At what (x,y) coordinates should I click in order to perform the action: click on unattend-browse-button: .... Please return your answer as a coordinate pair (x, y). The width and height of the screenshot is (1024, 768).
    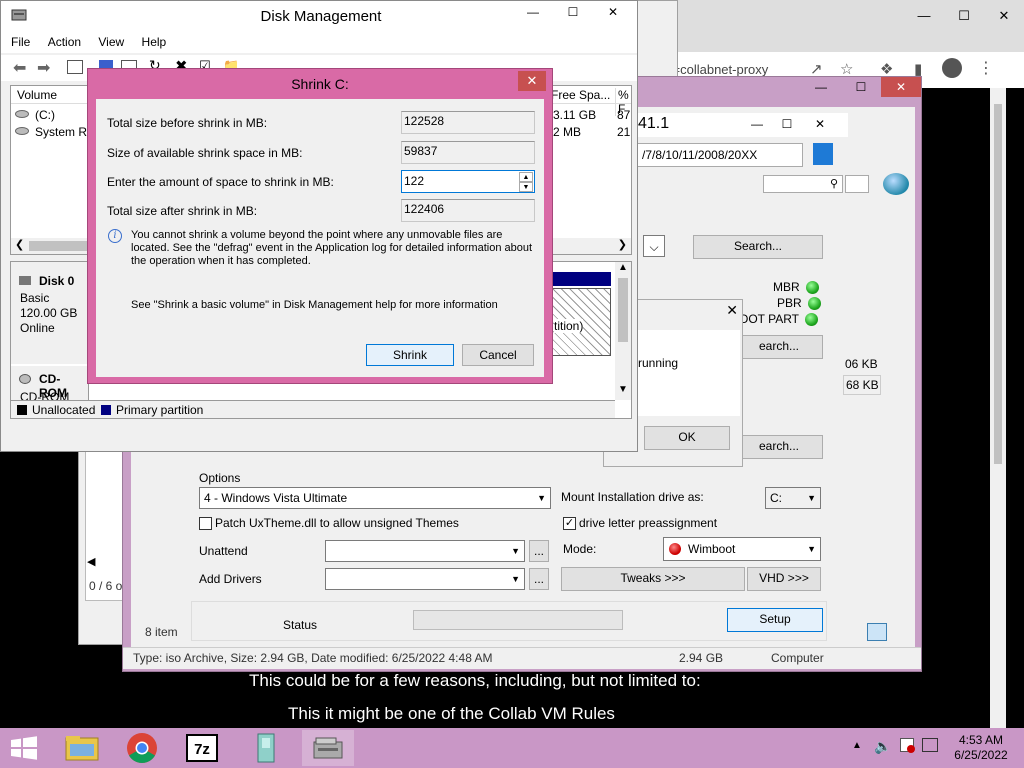
    Looking at the image, I should click on (539, 551).